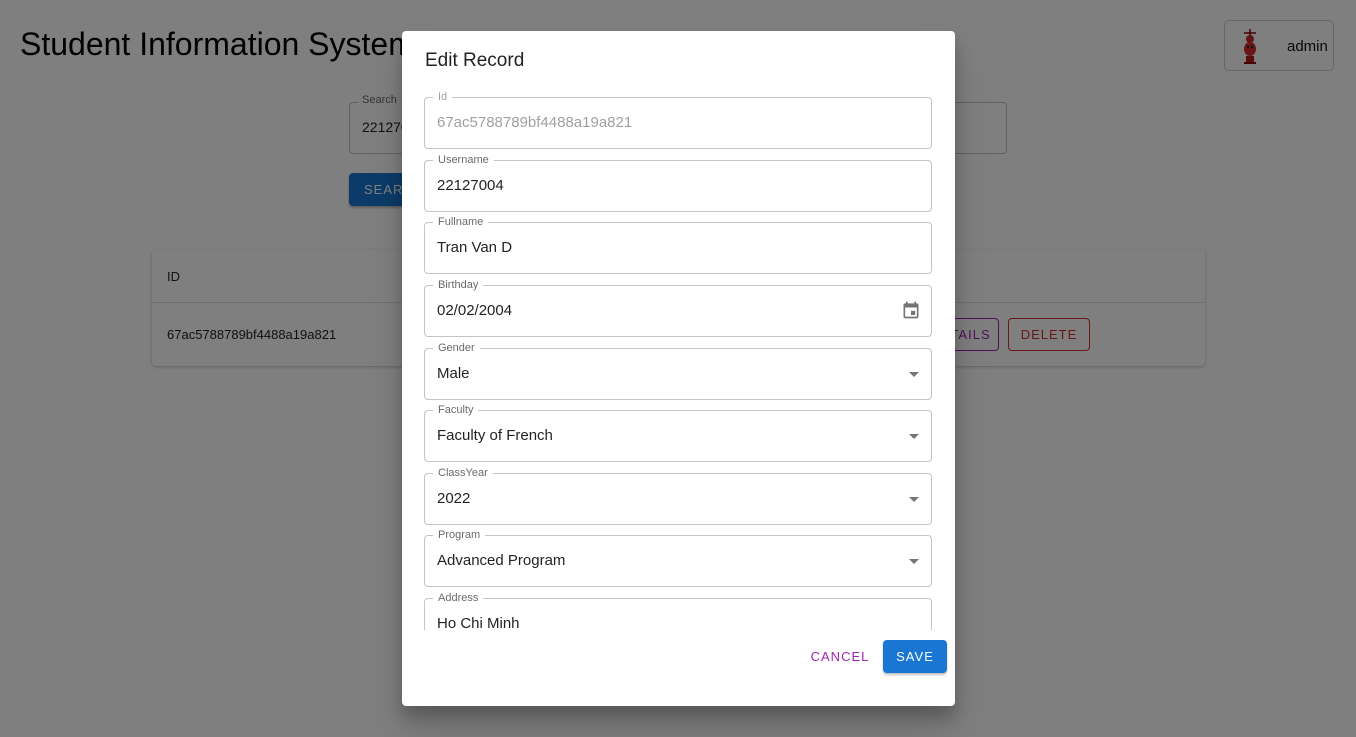 This screenshot has width=1356, height=737. Describe the element at coordinates (475, 60) in the screenshot. I see `dialog-title: Edit Record` at that location.